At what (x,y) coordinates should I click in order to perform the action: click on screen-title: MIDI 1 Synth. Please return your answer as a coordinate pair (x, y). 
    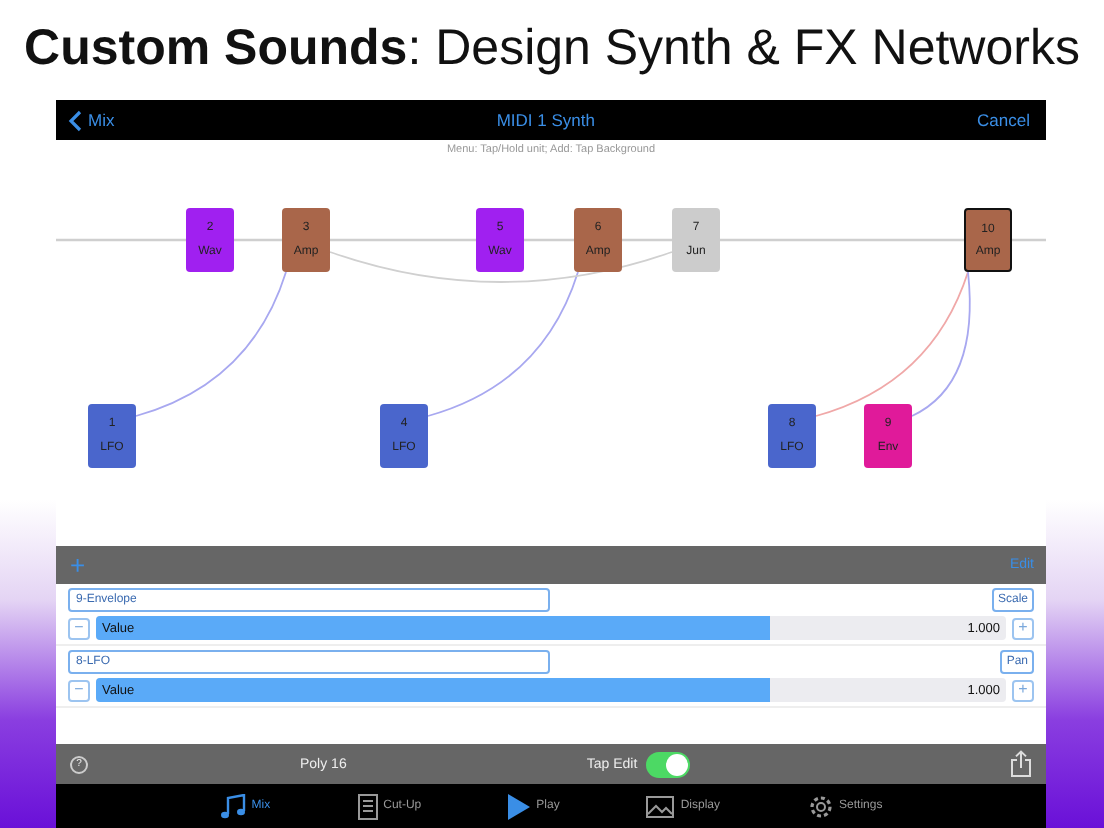
    Looking at the image, I should click on (545, 120).